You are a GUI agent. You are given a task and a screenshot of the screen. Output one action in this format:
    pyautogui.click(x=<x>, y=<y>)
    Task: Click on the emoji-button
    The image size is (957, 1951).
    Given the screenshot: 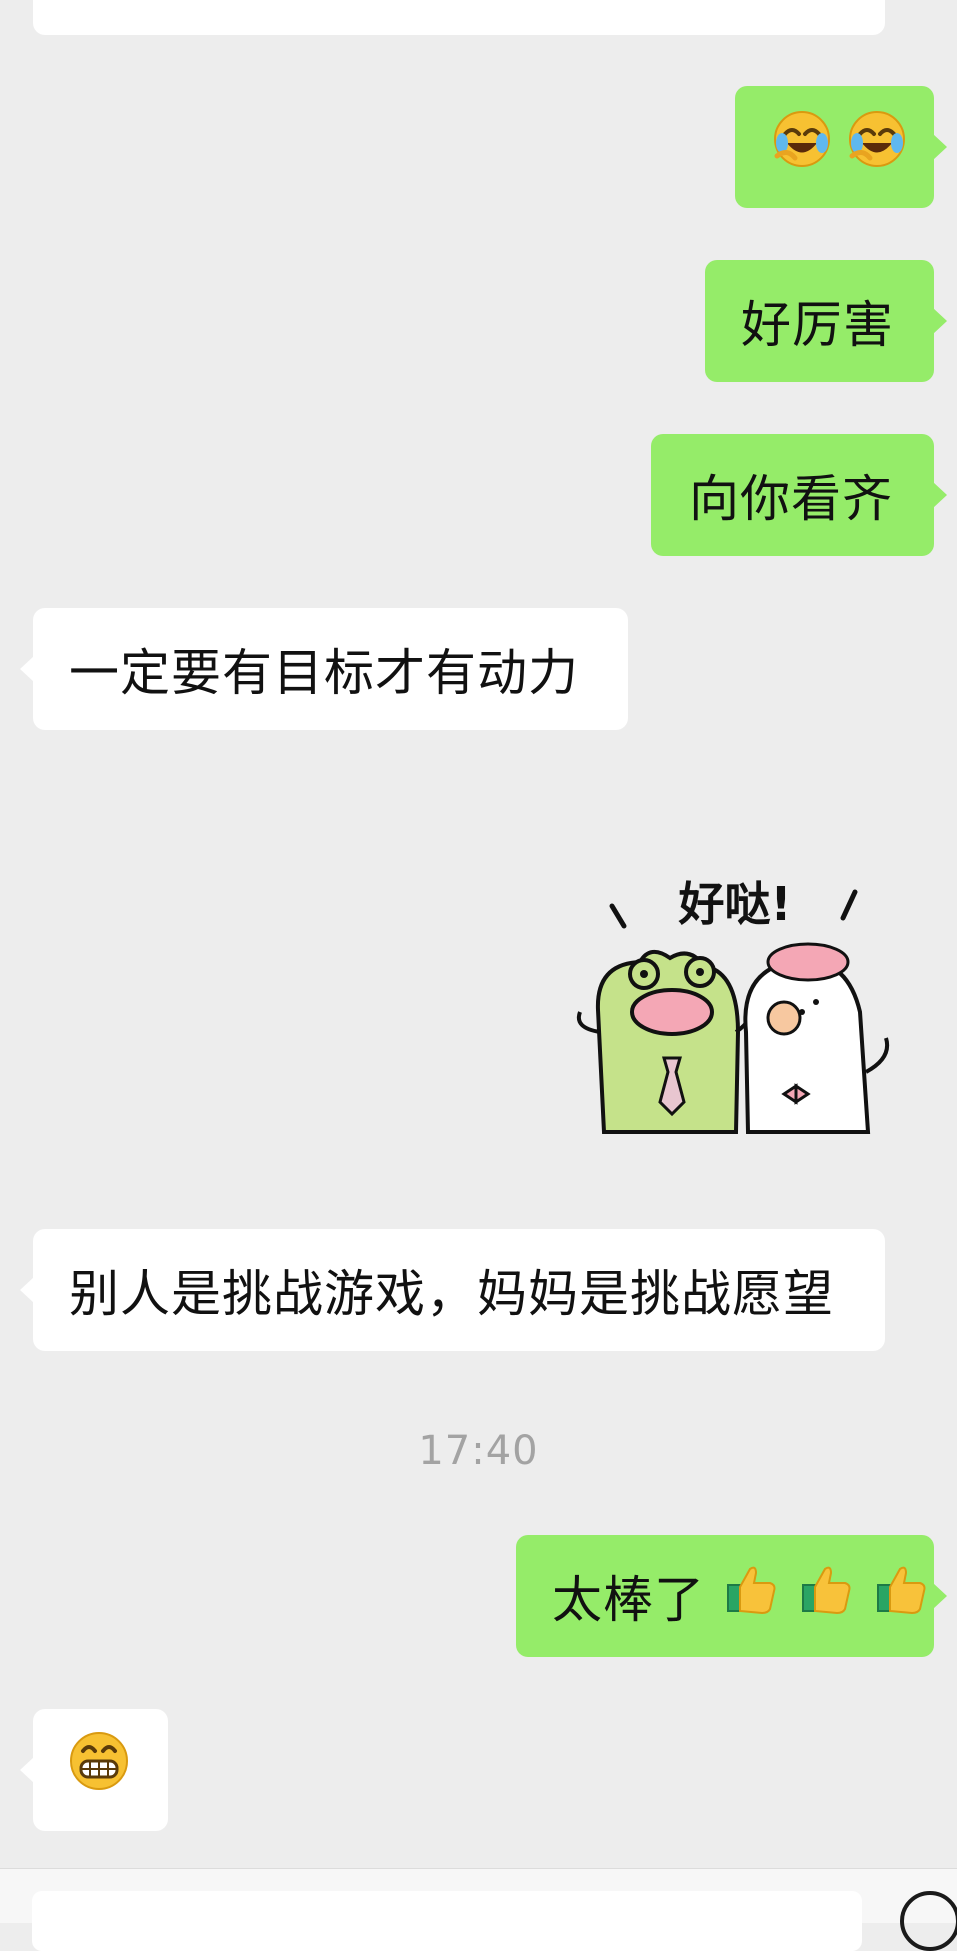 What is the action you would take?
    pyautogui.click(x=928, y=1921)
    